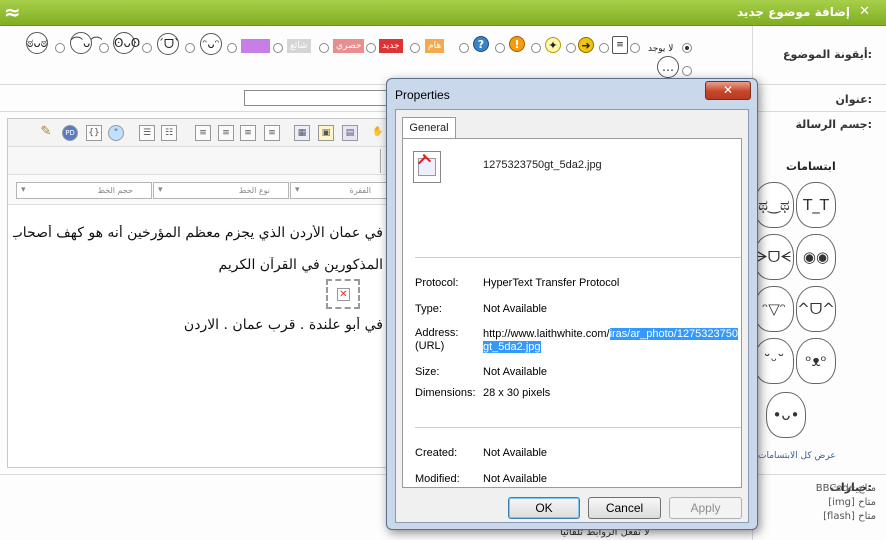  What do you see at coordinates (816, 309) in the screenshot?
I see `smiley-happy-icon: ^ᗜ^` at bounding box center [816, 309].